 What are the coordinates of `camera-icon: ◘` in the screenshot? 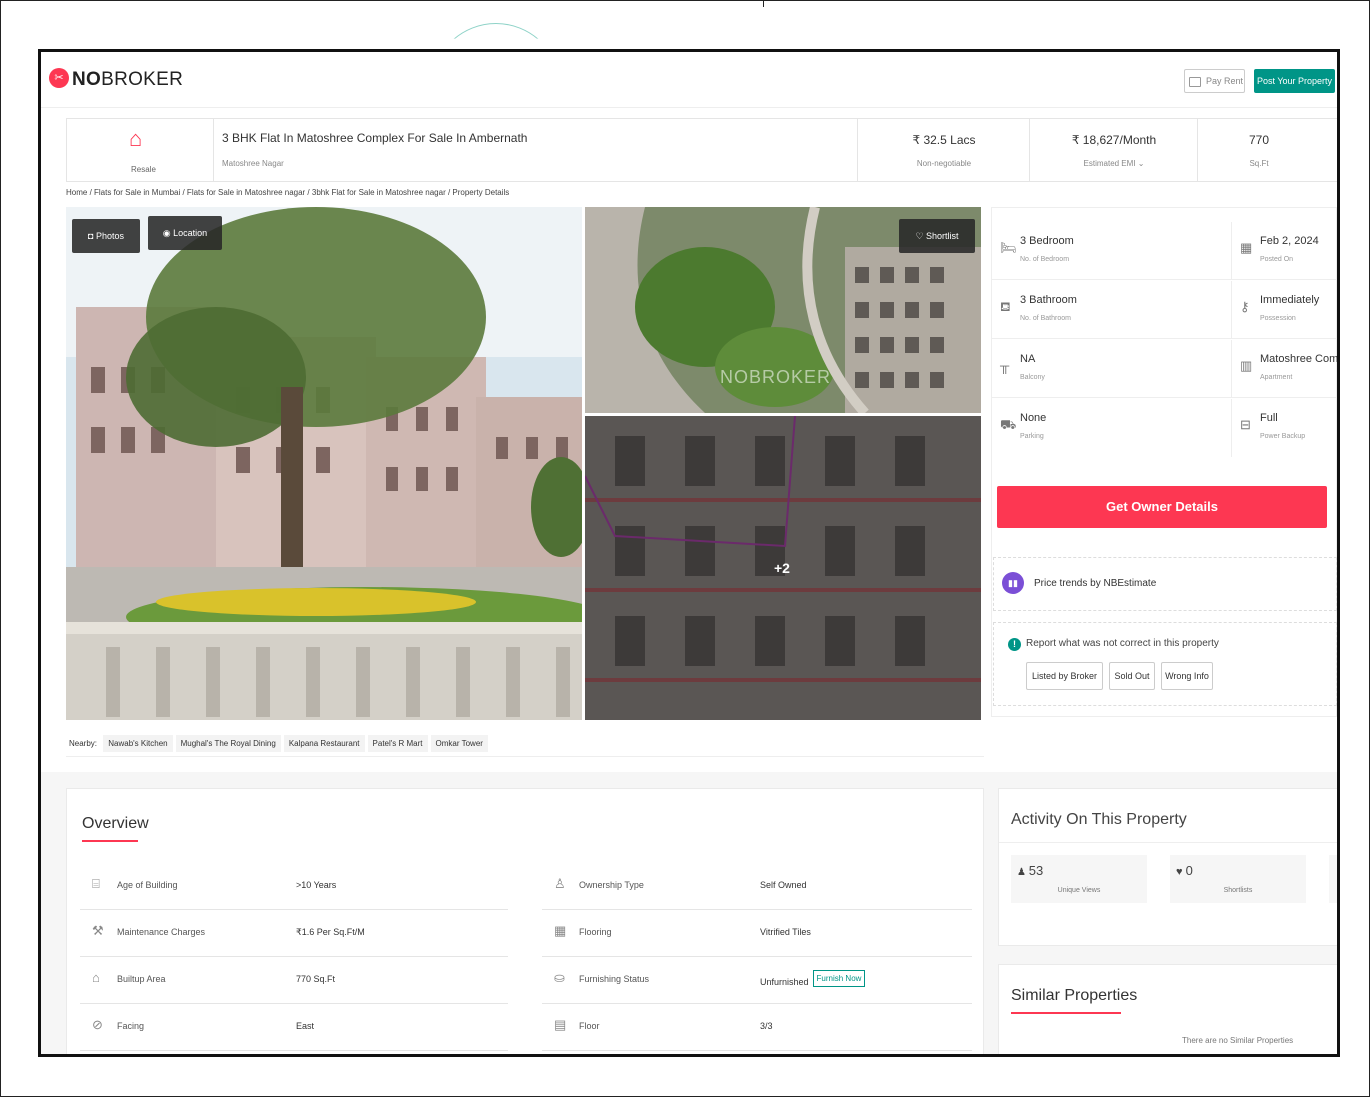 It's located at (92, 236).